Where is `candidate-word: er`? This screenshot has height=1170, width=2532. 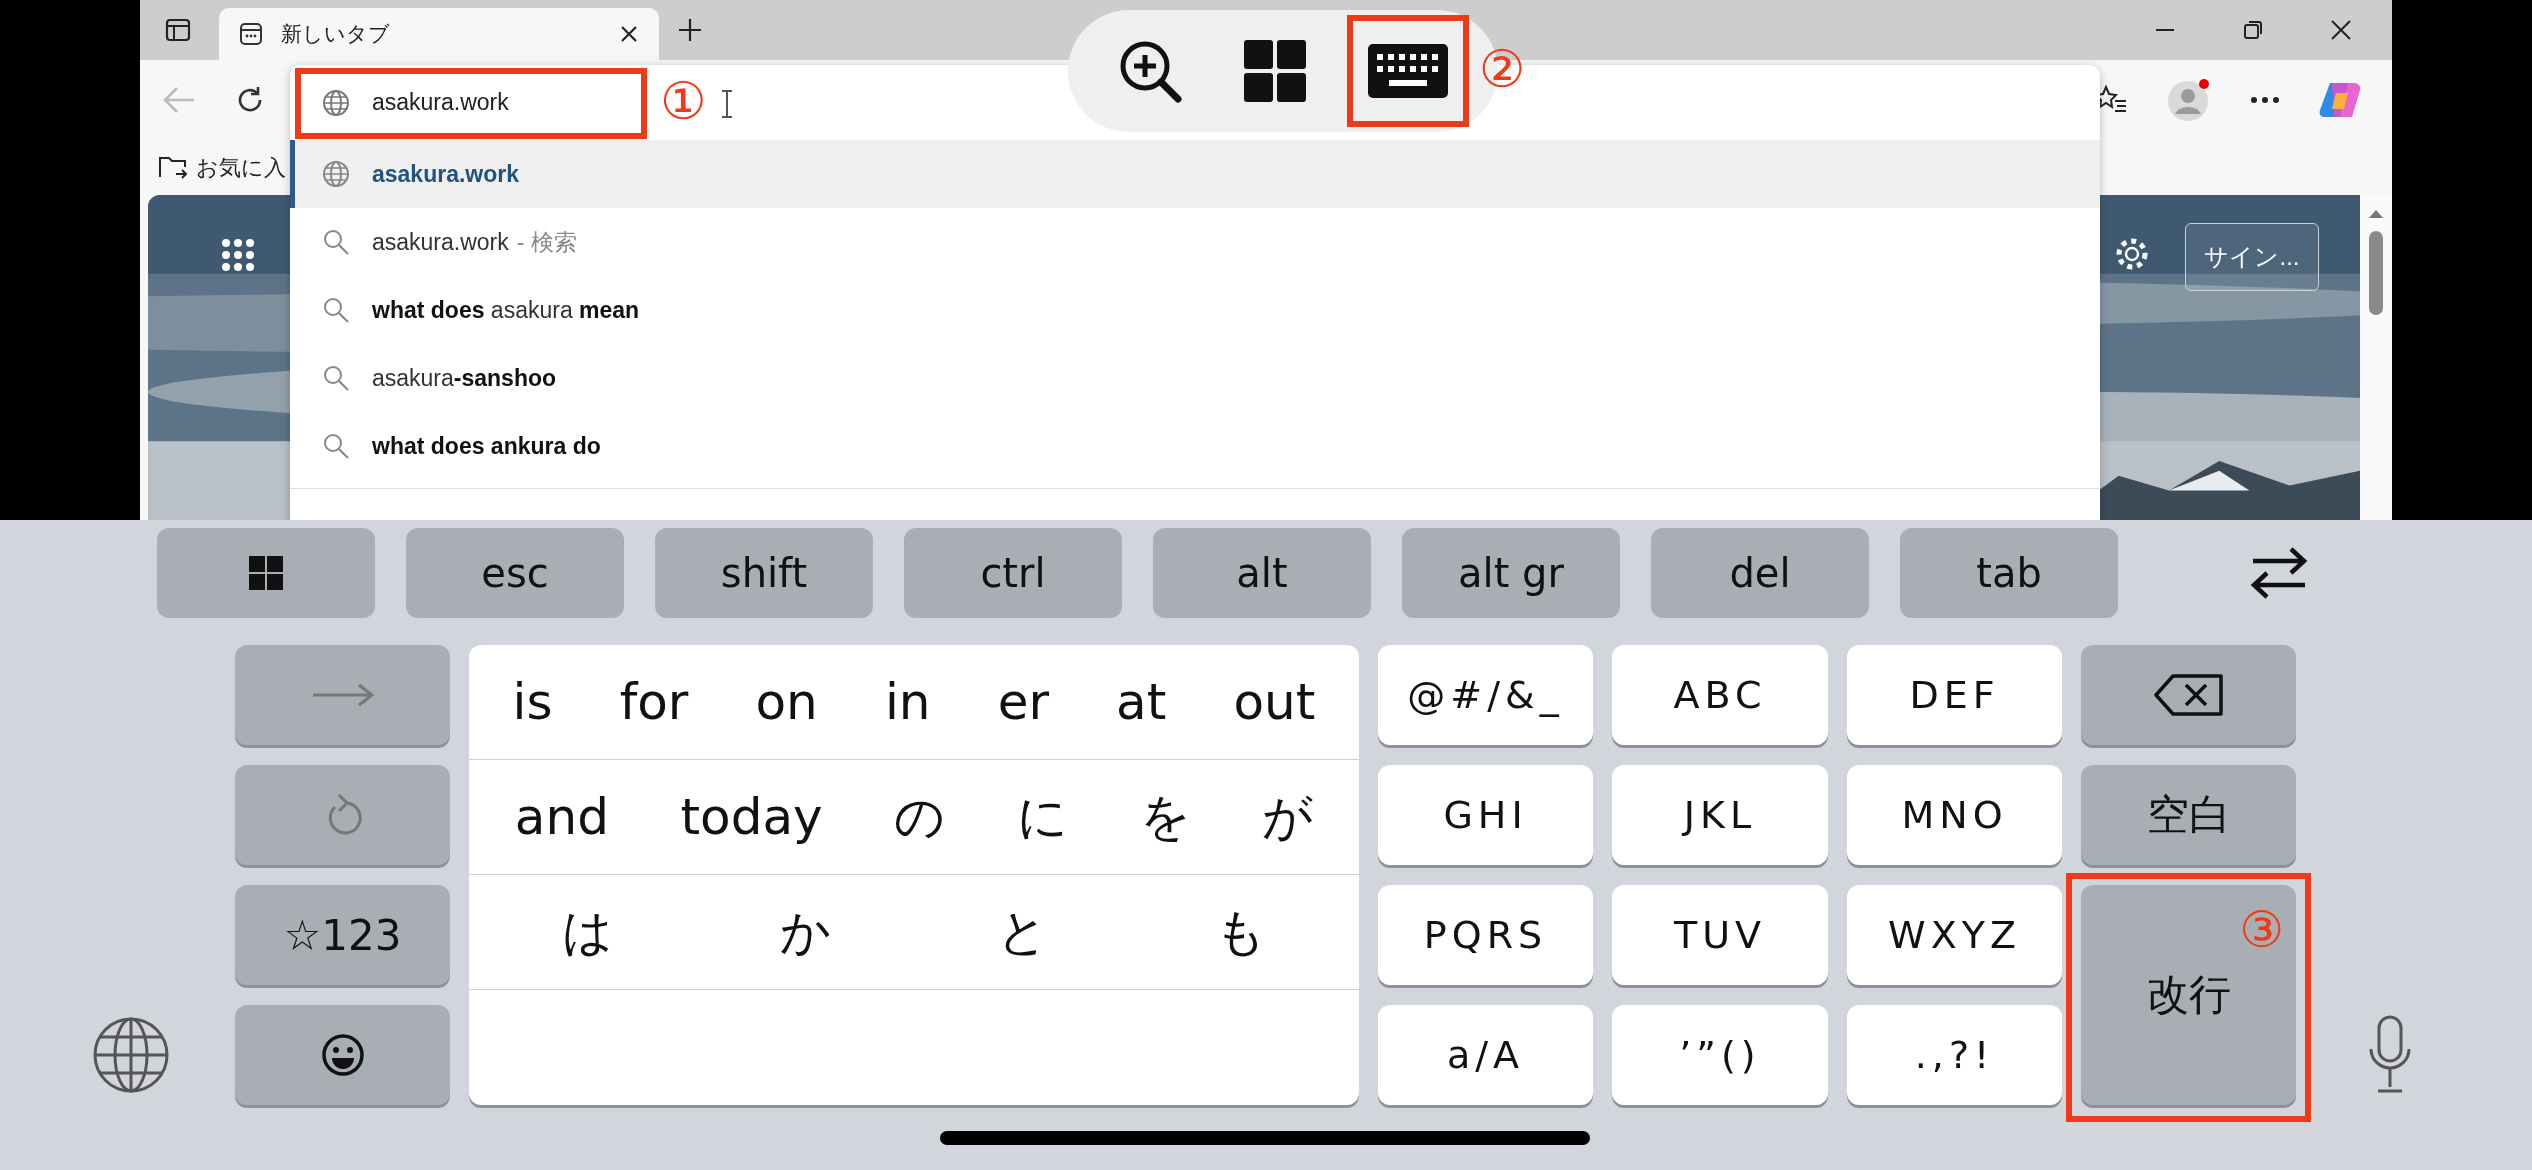 candidate-word: er is located at coordinates (1023, 702).